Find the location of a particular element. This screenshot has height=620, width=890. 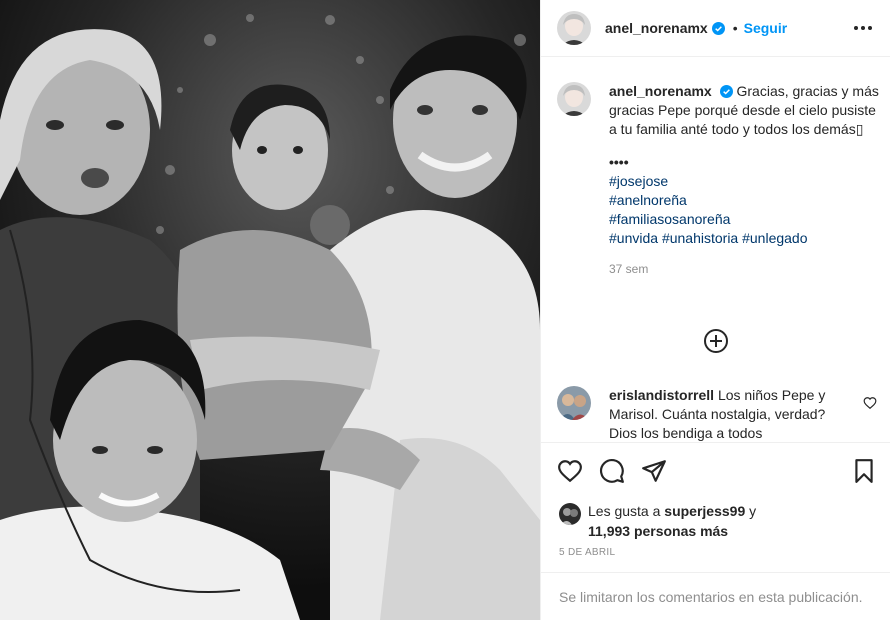

liker-avatar is located at coordinates (570, 514).